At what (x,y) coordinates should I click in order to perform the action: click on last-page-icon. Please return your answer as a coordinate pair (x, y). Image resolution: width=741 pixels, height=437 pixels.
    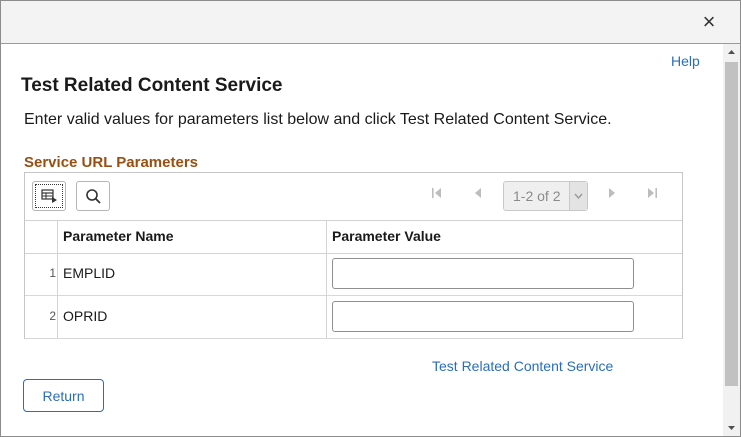
    Looking at the image, I should click on (652, 193).